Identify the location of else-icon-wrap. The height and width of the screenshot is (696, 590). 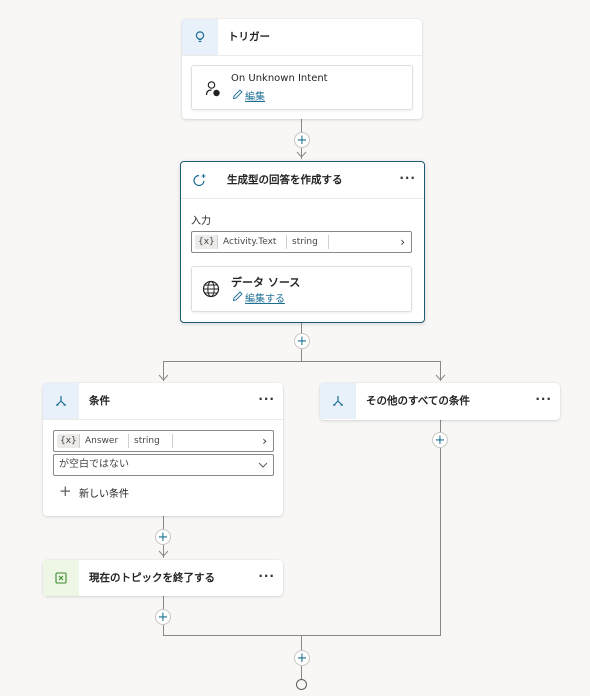
(338, 401).